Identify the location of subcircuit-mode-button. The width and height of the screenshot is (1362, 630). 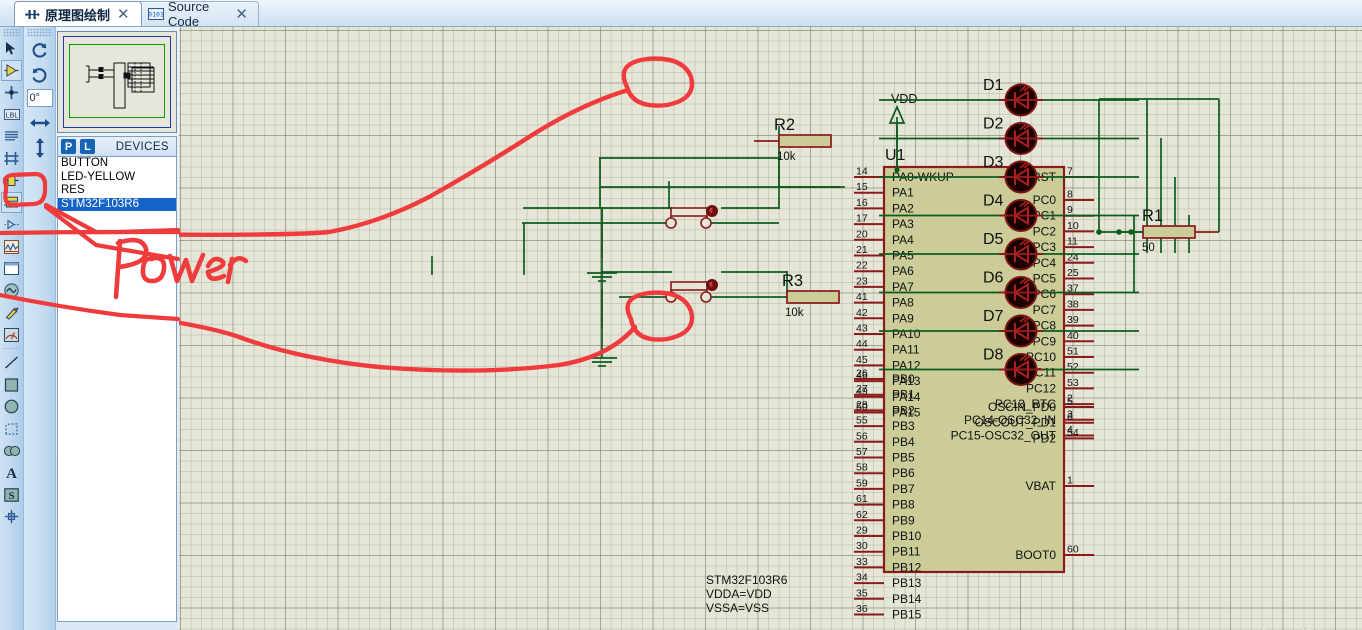
(11, 180).